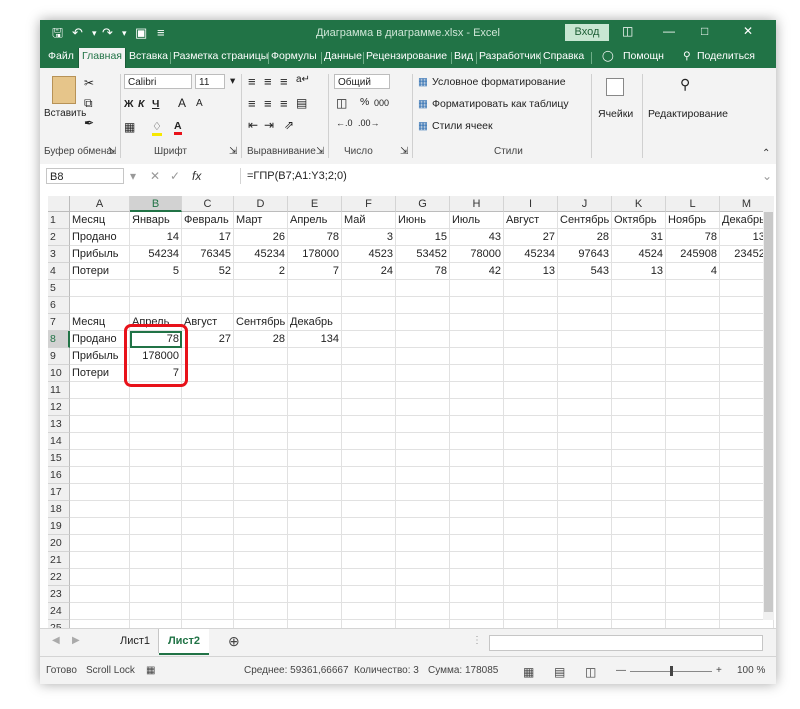 The height and width of the screenshot is (709, 800). Describe the element at coordinates (59, 373) in the screenshot. I see `row-header: 10` at that location.